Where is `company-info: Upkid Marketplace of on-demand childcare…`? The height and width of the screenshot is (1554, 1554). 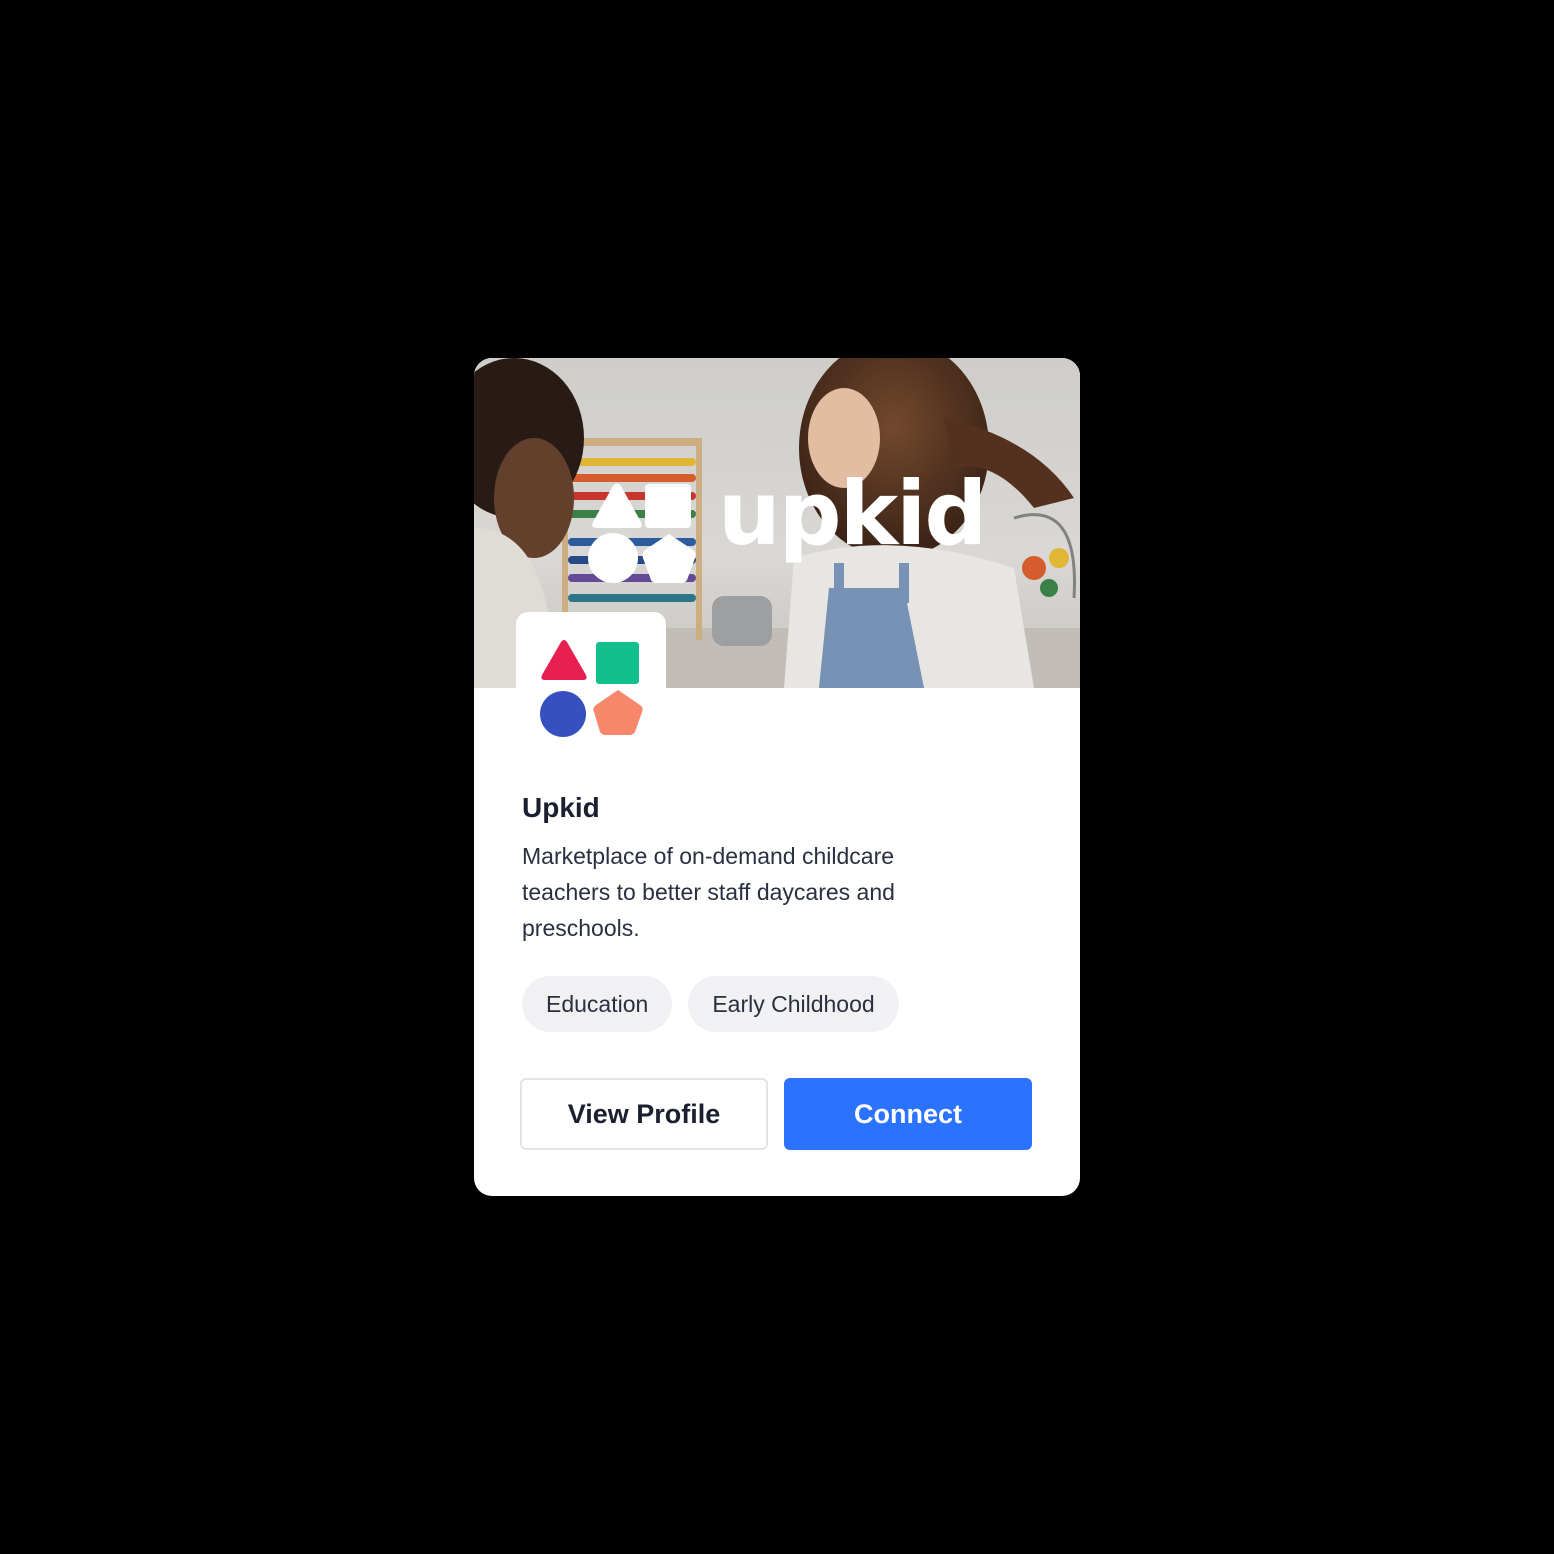 company-info: Upkid Marketplace of on-demand childcare… is located at coordinates (782, 867).